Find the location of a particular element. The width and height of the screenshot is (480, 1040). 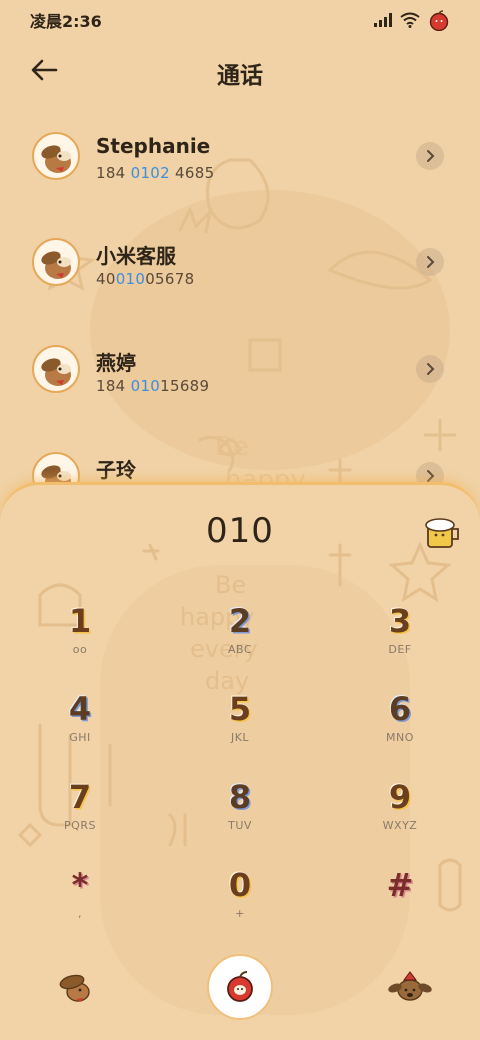

status-bar: 凌晨2:36 is located at coordinates (240, 20).